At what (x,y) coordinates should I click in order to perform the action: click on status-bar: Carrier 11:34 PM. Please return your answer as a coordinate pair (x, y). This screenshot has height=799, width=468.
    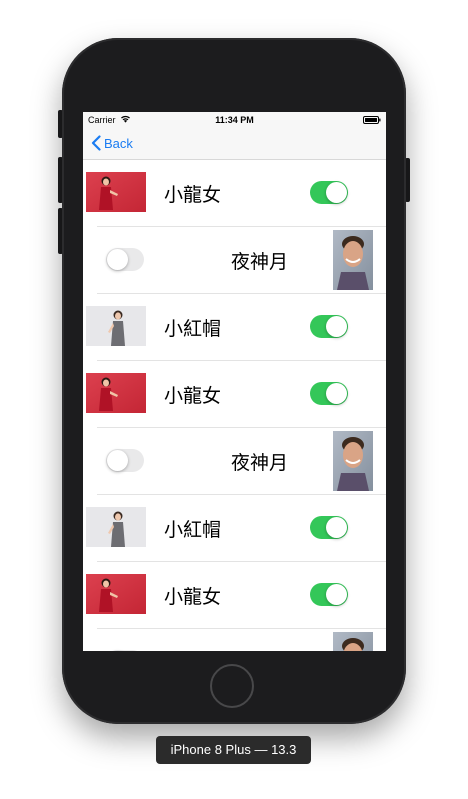
    Looking at the image, I should click on (234, 120).